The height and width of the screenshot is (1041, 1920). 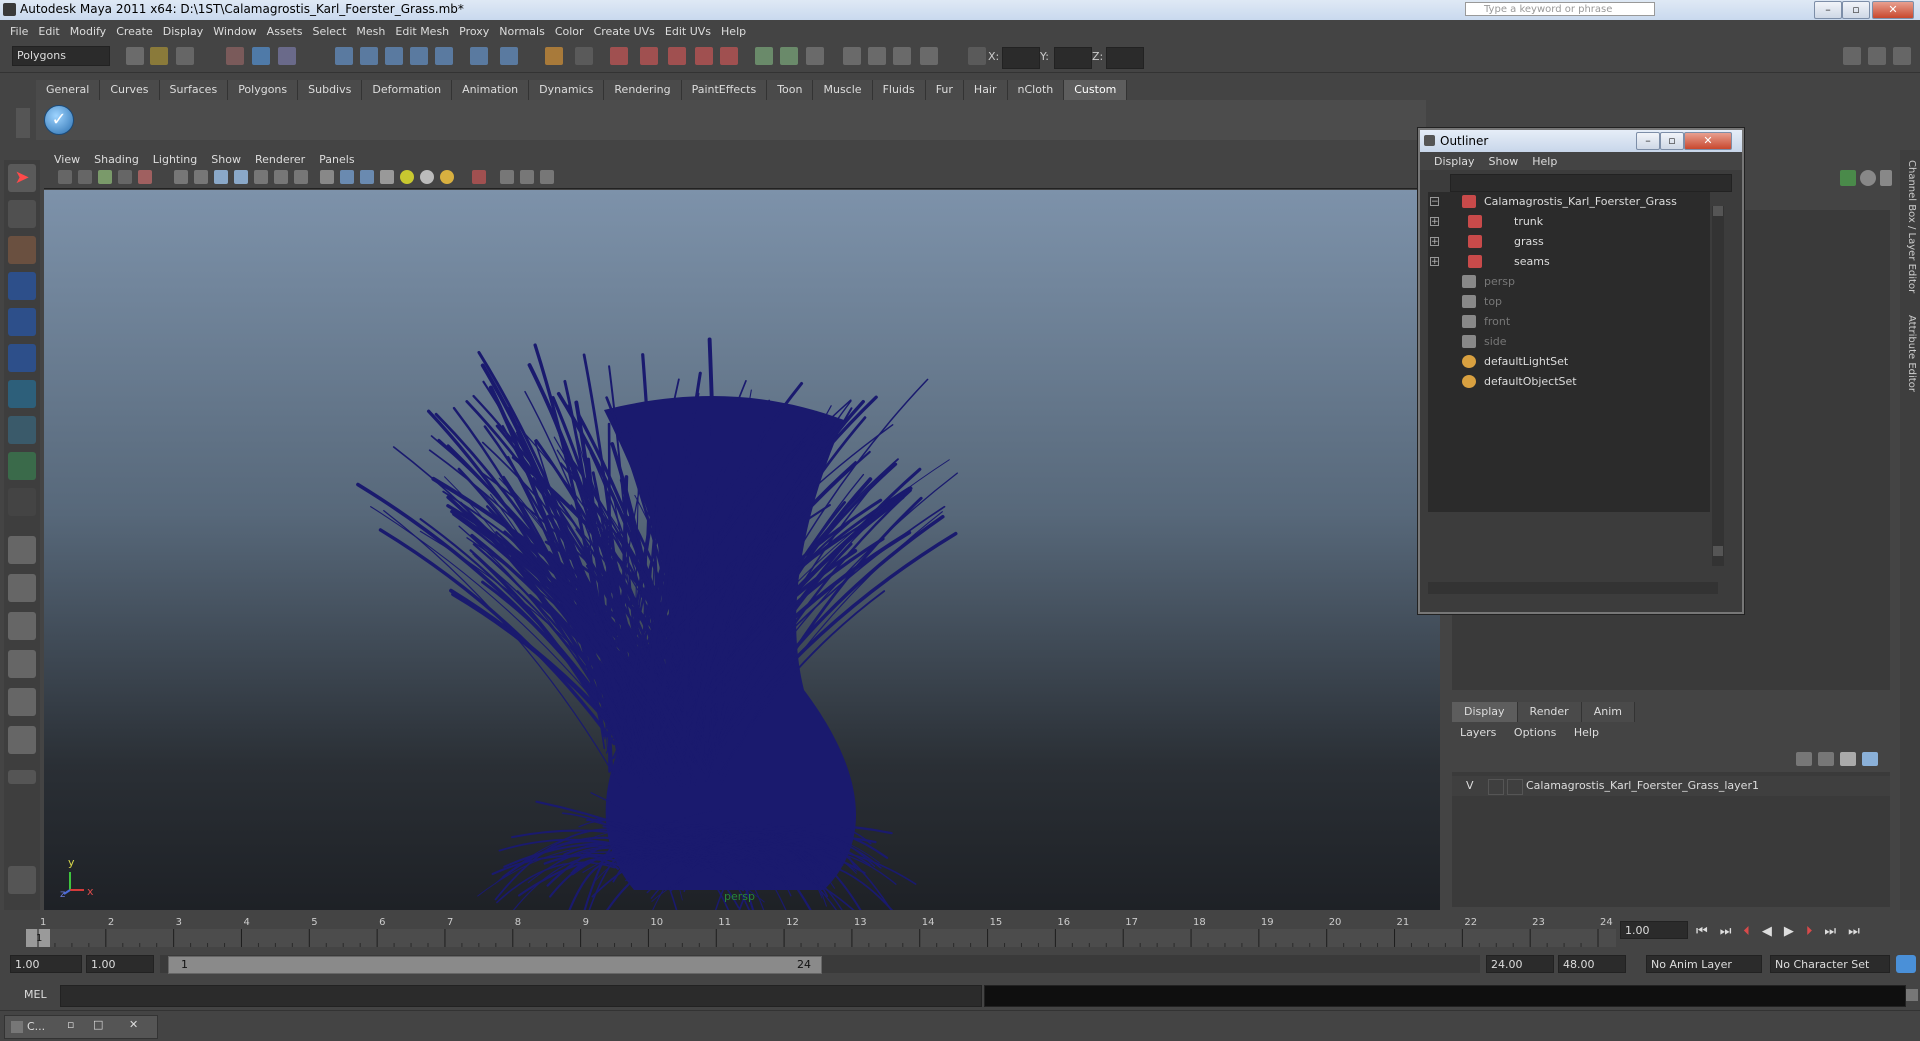 I want to click on xray-components-icon, so click(x=547, y=177).